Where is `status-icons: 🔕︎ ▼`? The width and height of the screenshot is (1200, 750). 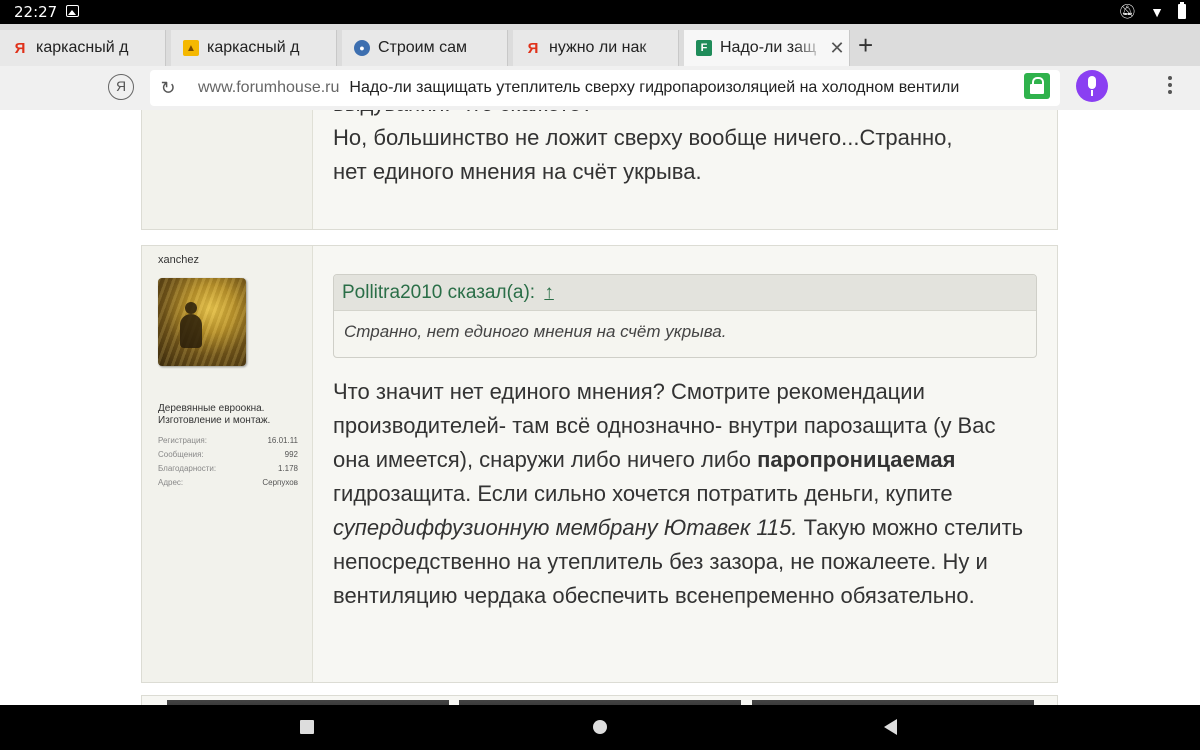 status-icons: 🔕︎ ▼ is located at coordinates (1152, 11).